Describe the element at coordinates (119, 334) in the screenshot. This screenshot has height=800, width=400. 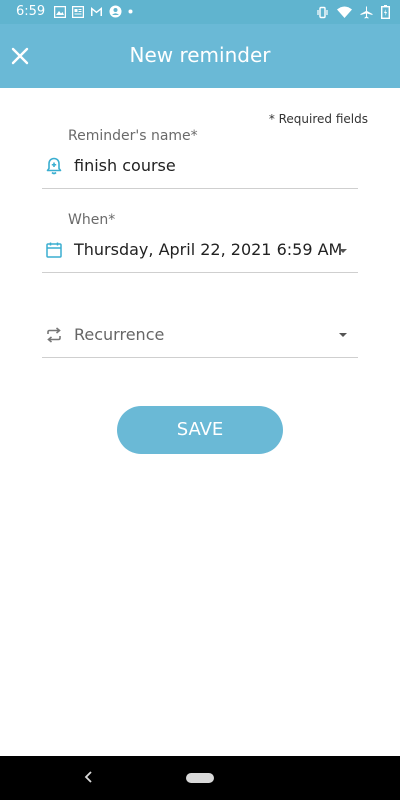
I see `recurrence-placeholder: Recurrence` at that location.